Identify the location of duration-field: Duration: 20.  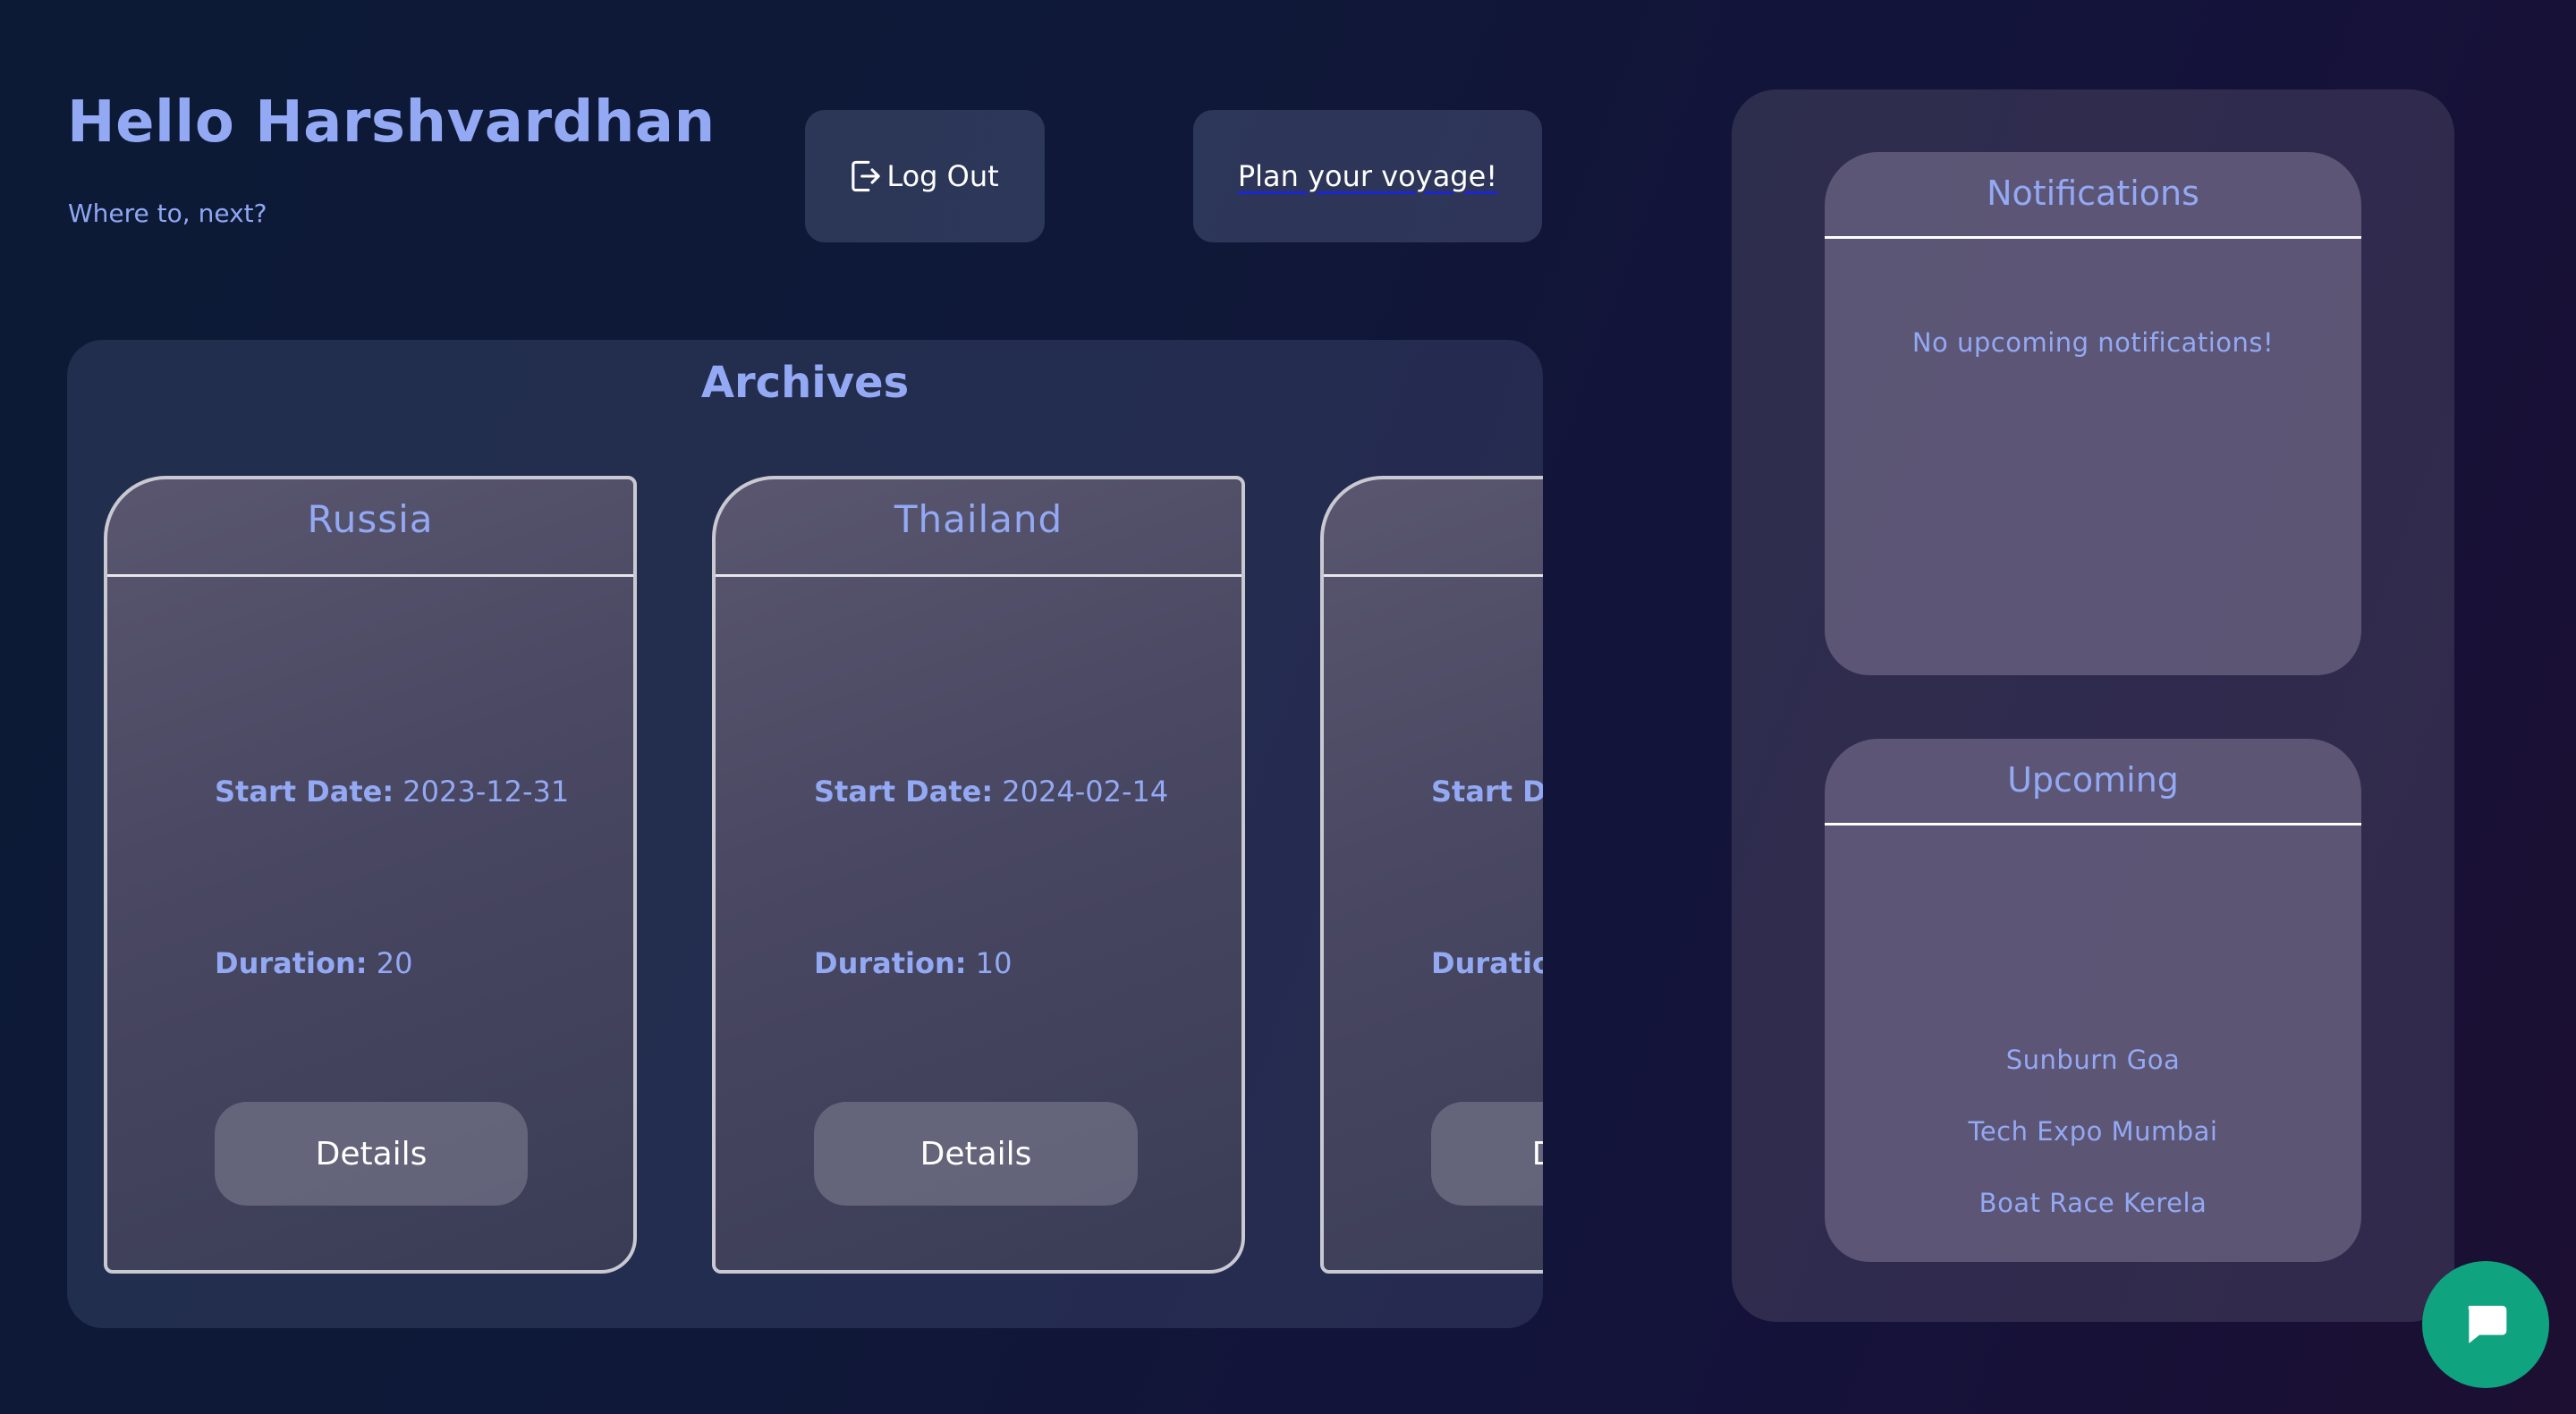
(313, 963).